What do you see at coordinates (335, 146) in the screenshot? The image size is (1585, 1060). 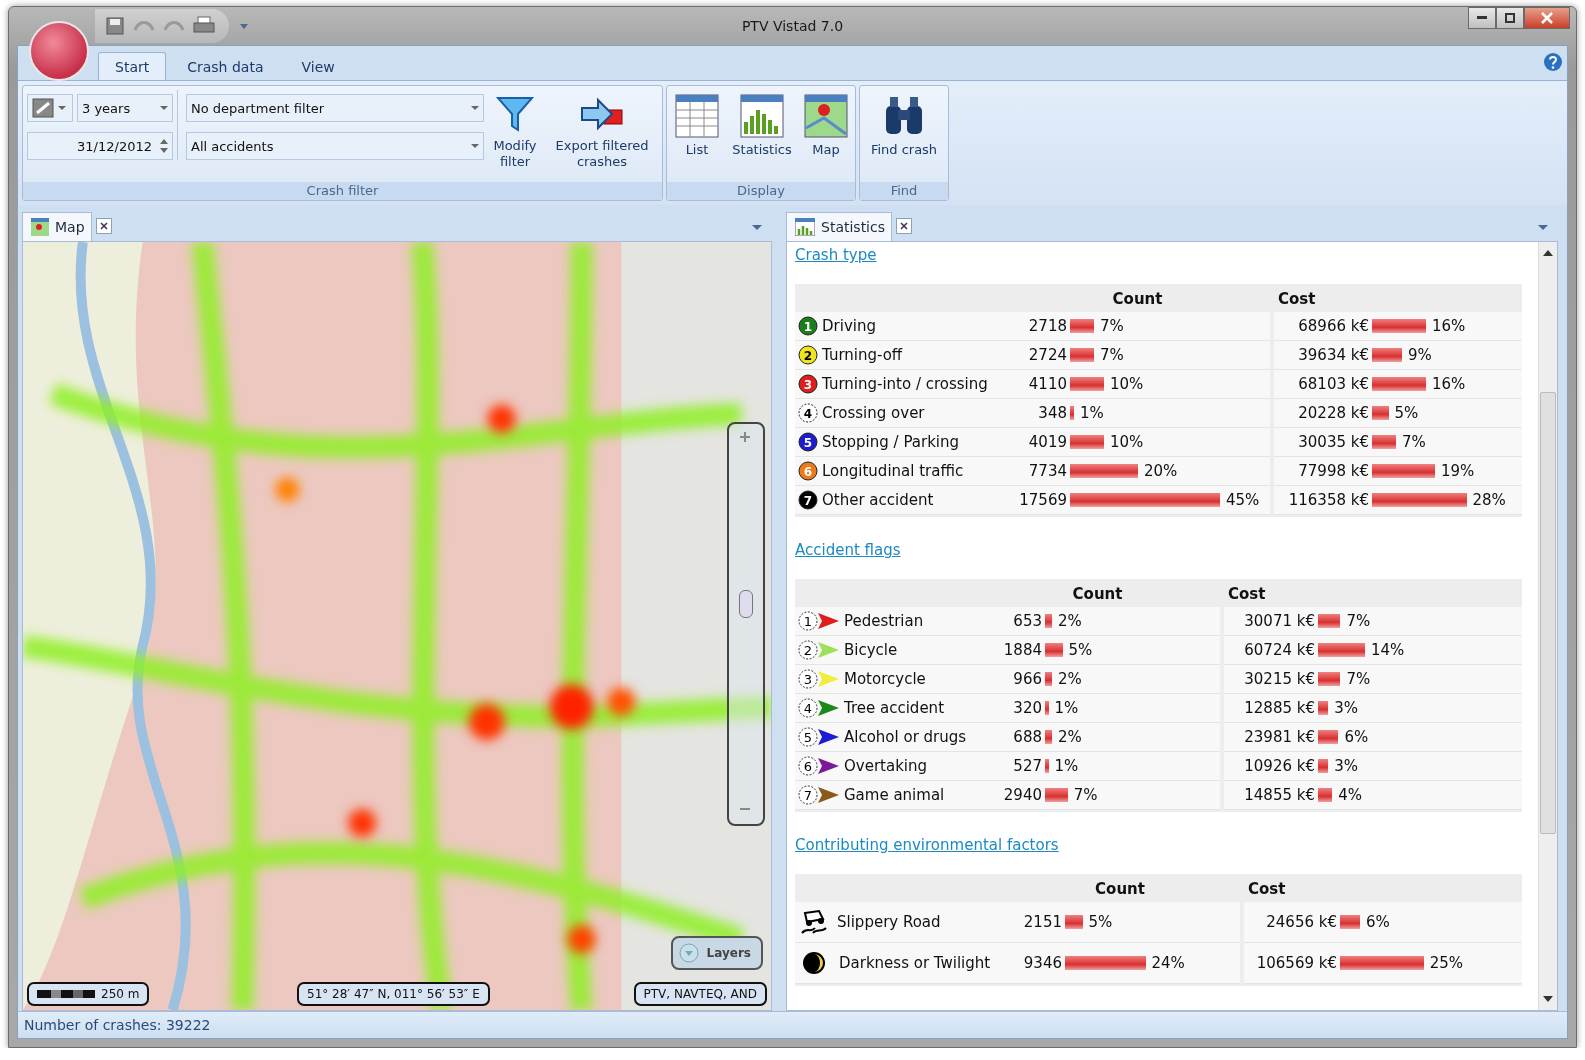 I see `accident-filter-dropdown: All accidents` at bounding box center [335, 146].